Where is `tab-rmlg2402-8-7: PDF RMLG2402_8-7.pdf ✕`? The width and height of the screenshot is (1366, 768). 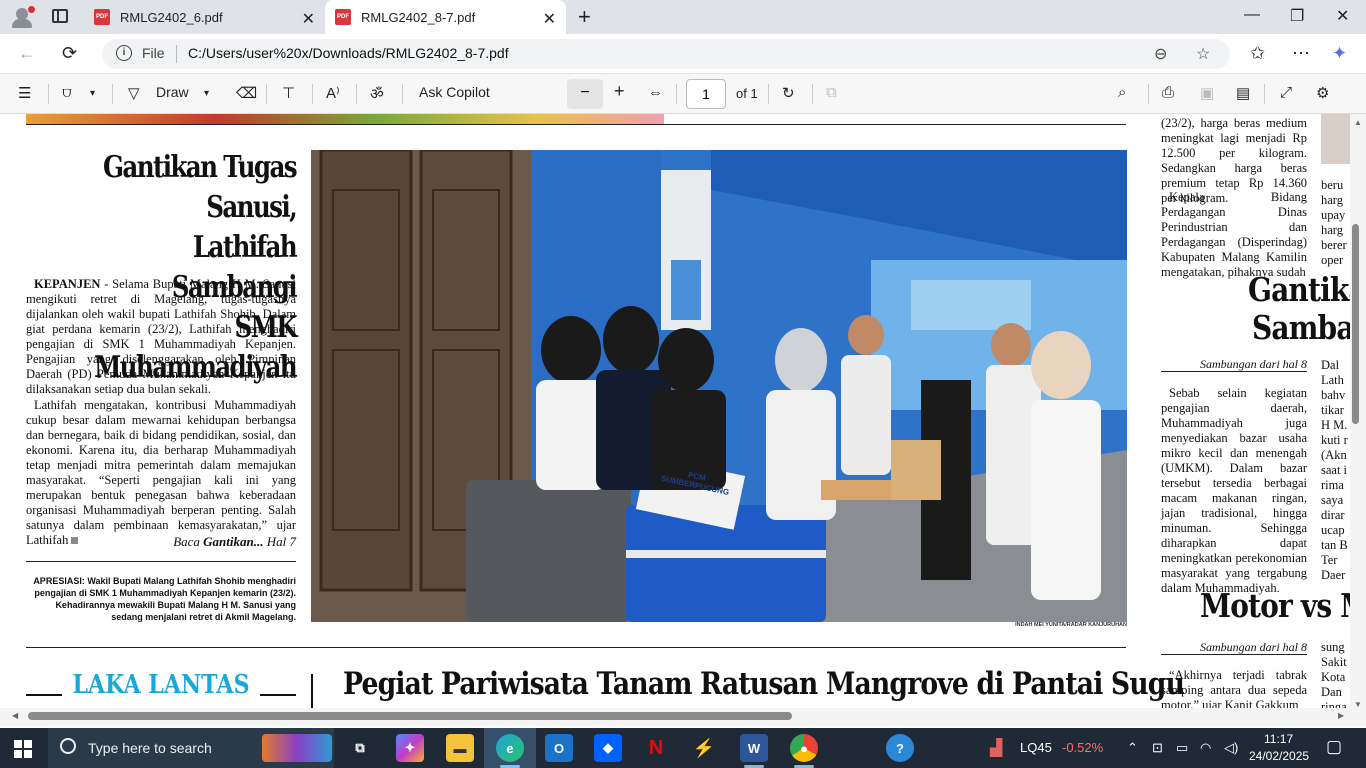 tab-rmlg2402-8-7: PDF RMLG2402_8-7.pdf ✕ is located at coordinates (445, 17).